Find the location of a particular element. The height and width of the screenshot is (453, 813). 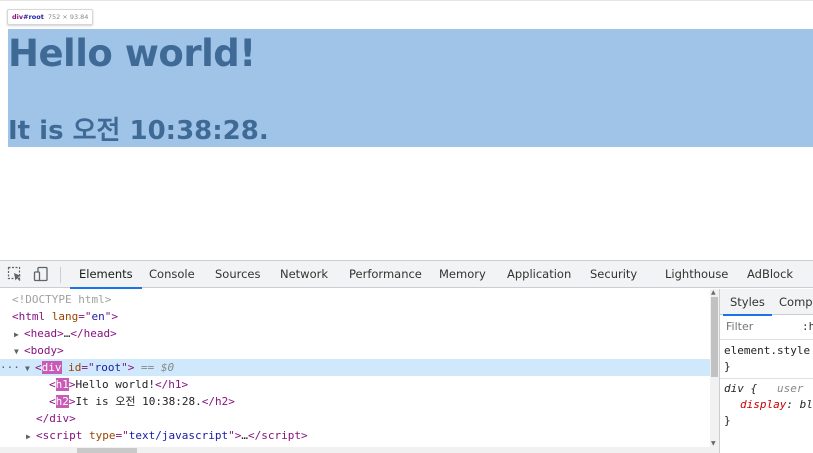

page-heading-h1: Hello world! is located at coordinates (132, 53).